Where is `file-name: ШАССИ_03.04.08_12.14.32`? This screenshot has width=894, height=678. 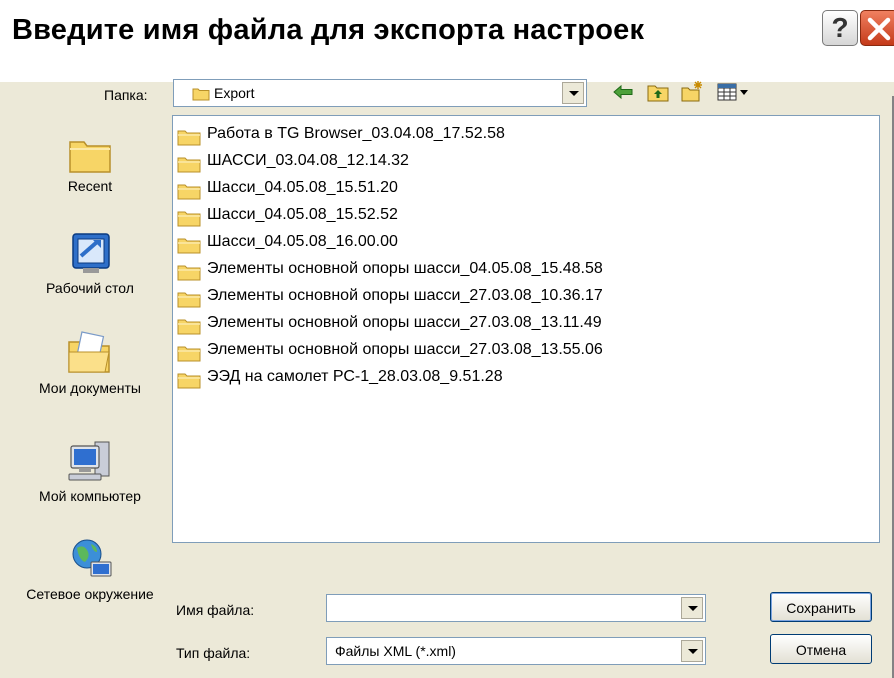 file-name: ШАССИ_03.04.08_12.14.32 is located at coordinates (308, 160).